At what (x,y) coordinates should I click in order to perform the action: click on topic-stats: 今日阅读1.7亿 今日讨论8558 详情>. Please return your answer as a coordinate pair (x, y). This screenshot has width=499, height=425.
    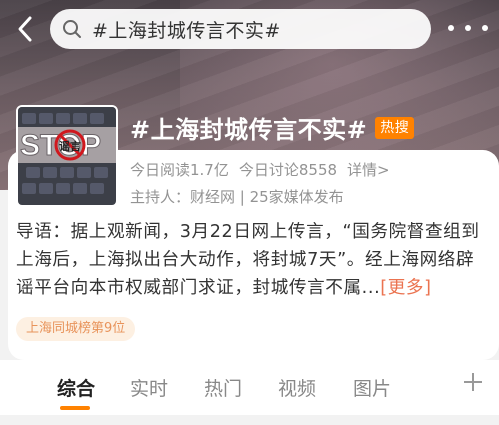
    Looking at the image, I should click on (260, 169).